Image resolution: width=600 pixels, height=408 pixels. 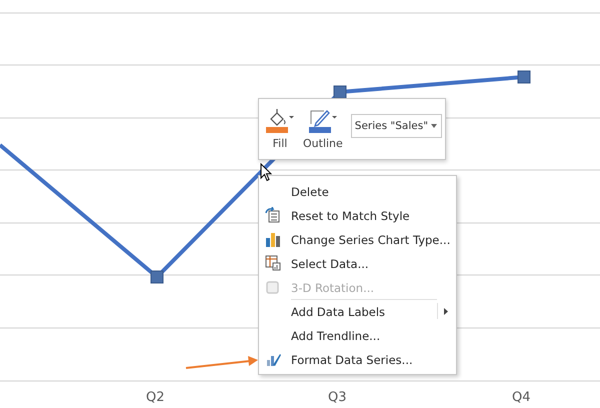 What do you see at coordinates (155, 397) in the screenshot?
I see `axis-label: Q2` at bounding box center [155, 397].